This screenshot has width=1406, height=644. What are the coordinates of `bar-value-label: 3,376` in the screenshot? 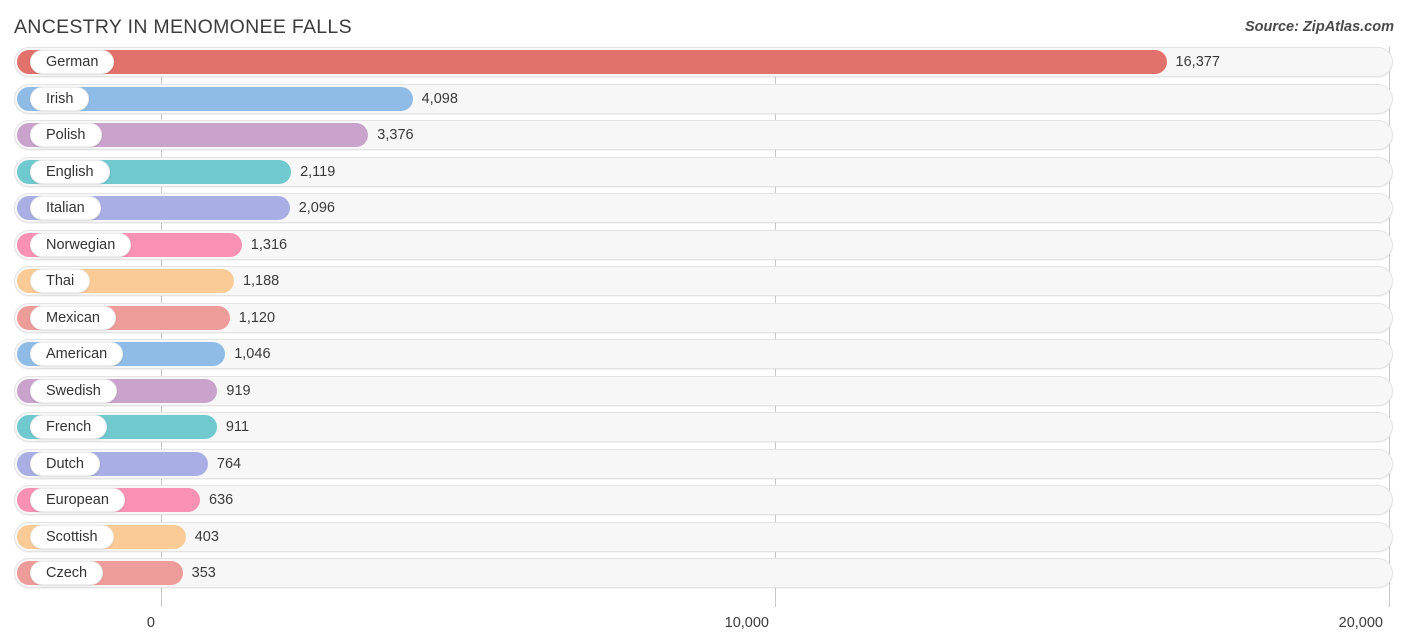 It's located at (395, 135).